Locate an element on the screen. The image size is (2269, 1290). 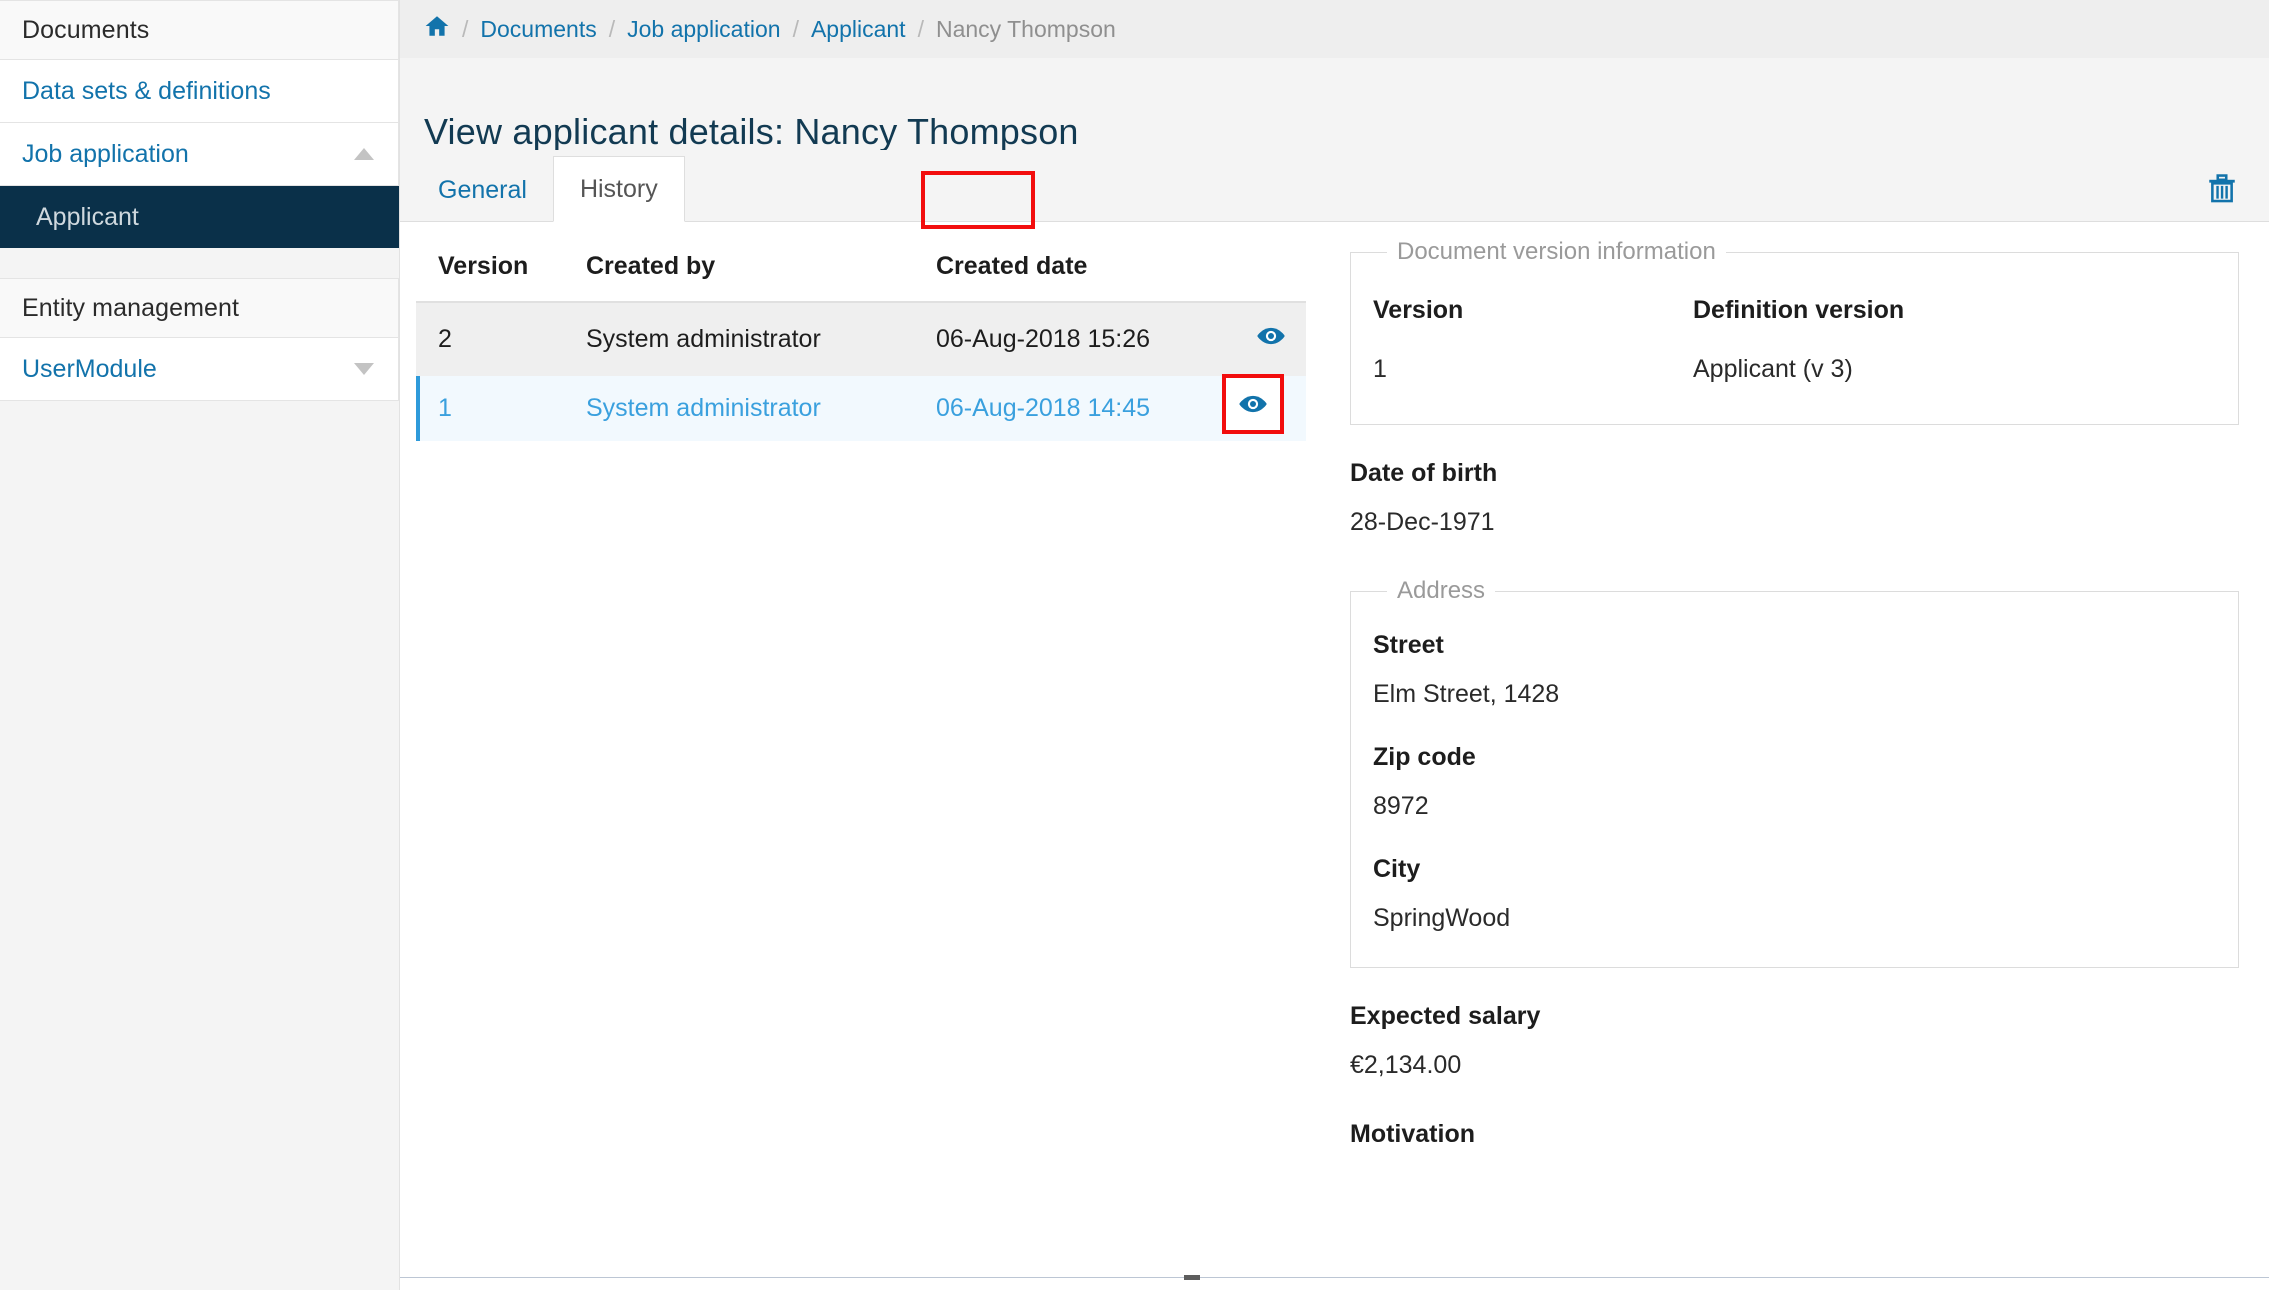
table-row: 1 Applicant (v 3) is located at coordinates (1794, 372).